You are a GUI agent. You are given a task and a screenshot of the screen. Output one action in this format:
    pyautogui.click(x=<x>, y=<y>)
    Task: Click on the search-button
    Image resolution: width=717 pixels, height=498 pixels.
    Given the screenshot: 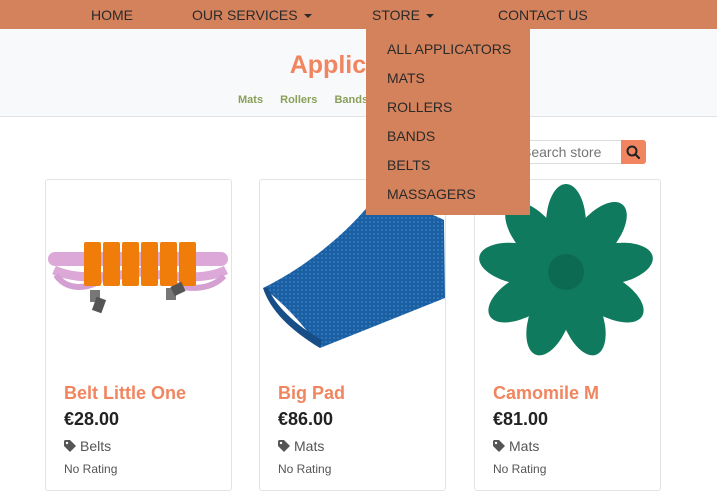 What is the action you would take?
    pyautogui.click(x=633, y=152)
    